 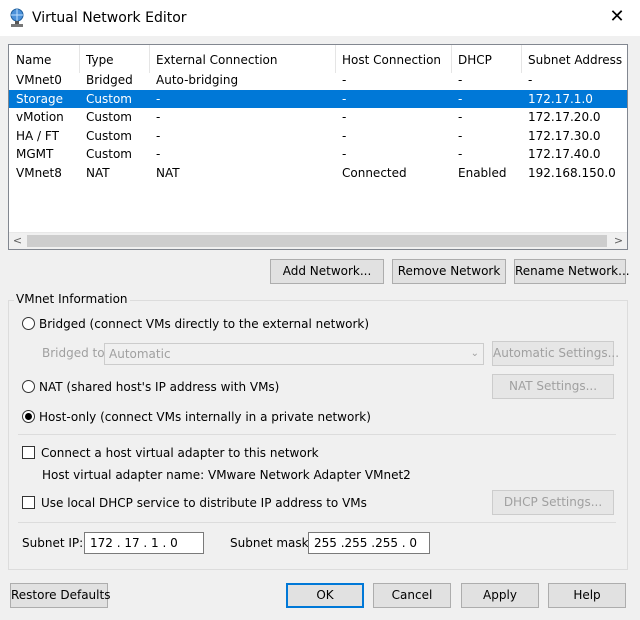 I want to click on cancel-button: Cancel, so click(x=412, y=595).